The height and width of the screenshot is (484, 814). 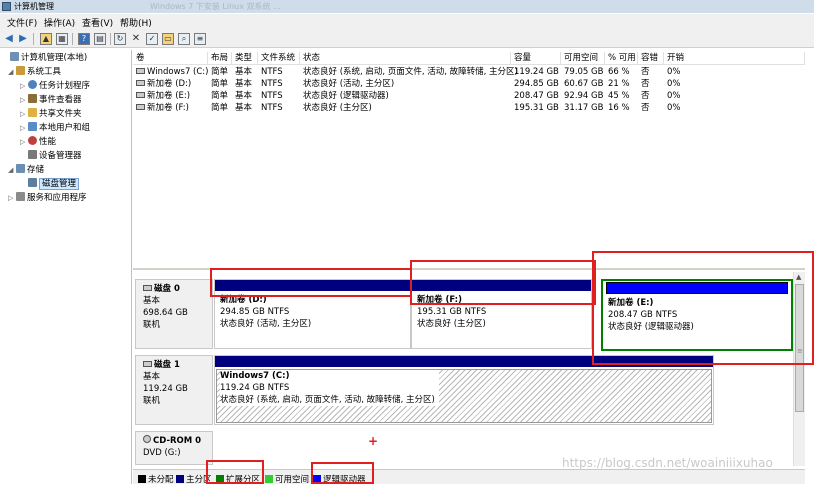 I want to click on computer-management-icon, so click(x=6, y=6).